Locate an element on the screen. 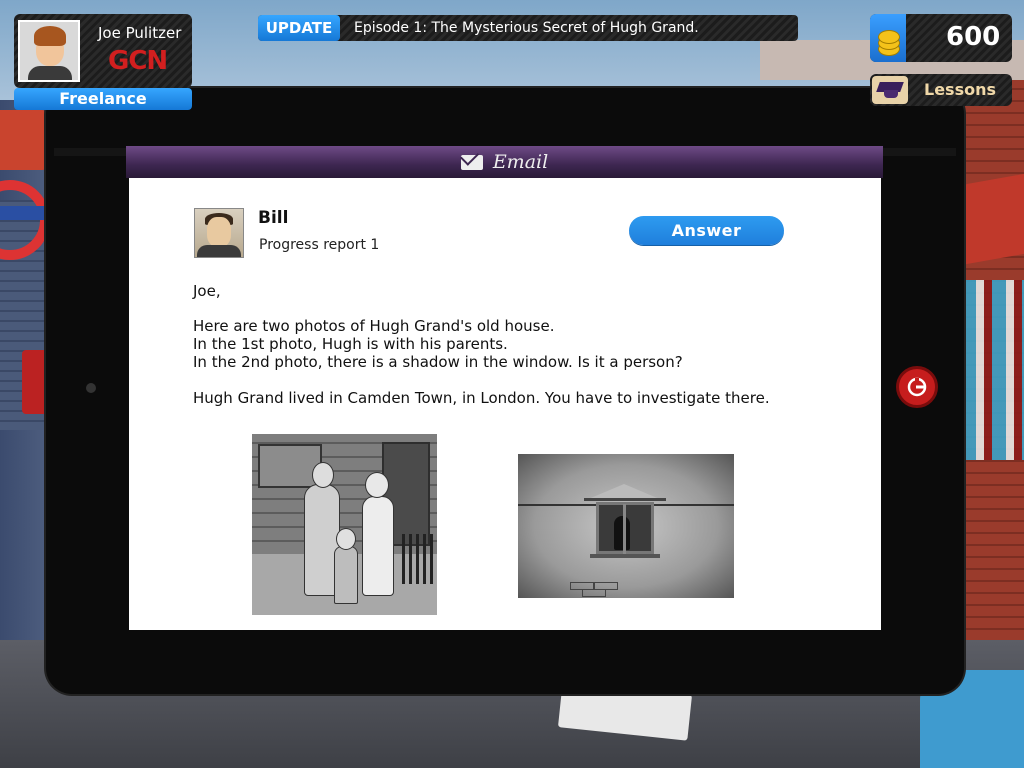 Image resolution: width=1024 pixels, height=768 pixels. gcn-logo: GCN is located at coordinates (138, 61).